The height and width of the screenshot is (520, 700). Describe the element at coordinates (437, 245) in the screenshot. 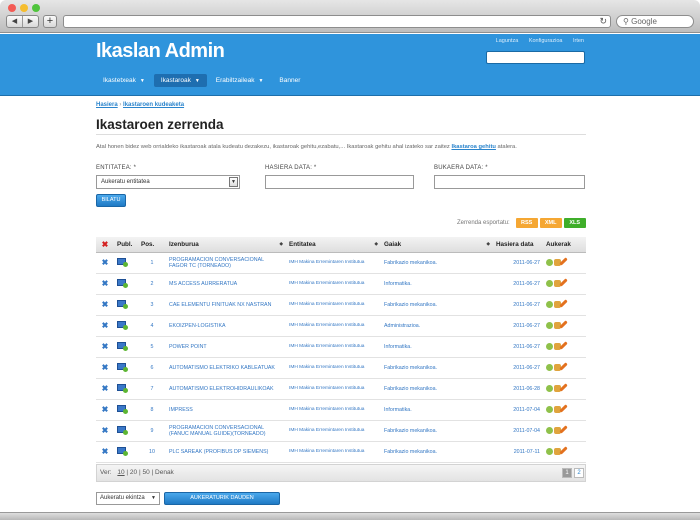

I see `col-gaiak: Gaiak ◆` at that location.